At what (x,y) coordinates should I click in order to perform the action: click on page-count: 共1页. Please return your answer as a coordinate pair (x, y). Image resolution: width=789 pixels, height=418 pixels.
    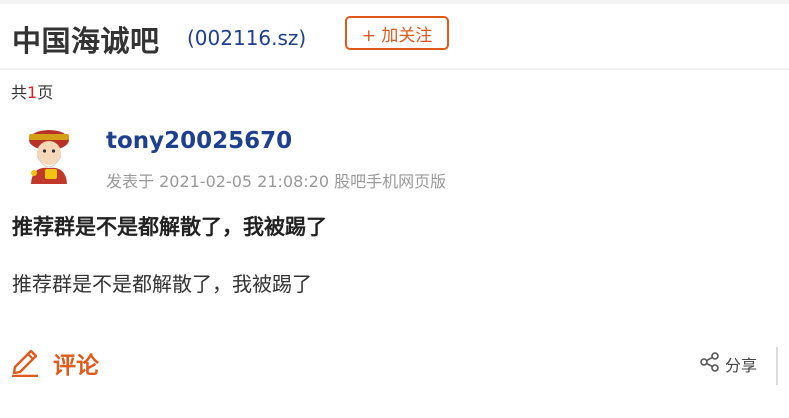
    Looking at the image, I should click on (32, 91).